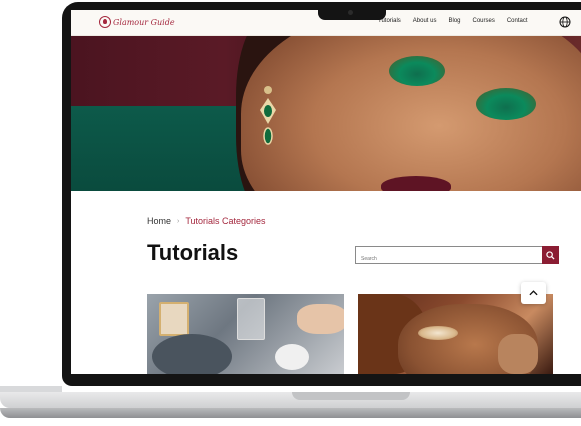 This screenshot has height=426, width=581. Describe the element at coordinates (425, 21) in the screenshot. I see `nav-link-about: About us` at that location.